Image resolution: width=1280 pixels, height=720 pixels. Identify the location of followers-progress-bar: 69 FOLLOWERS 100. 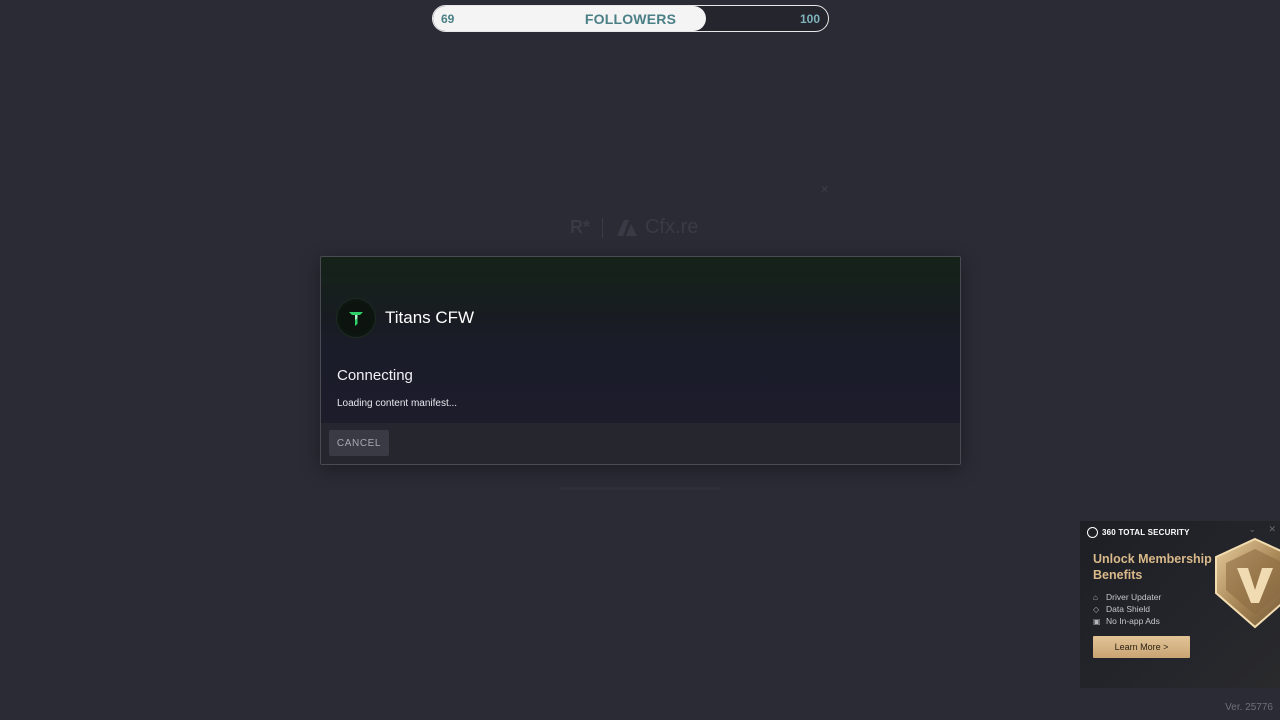
(630, 18).